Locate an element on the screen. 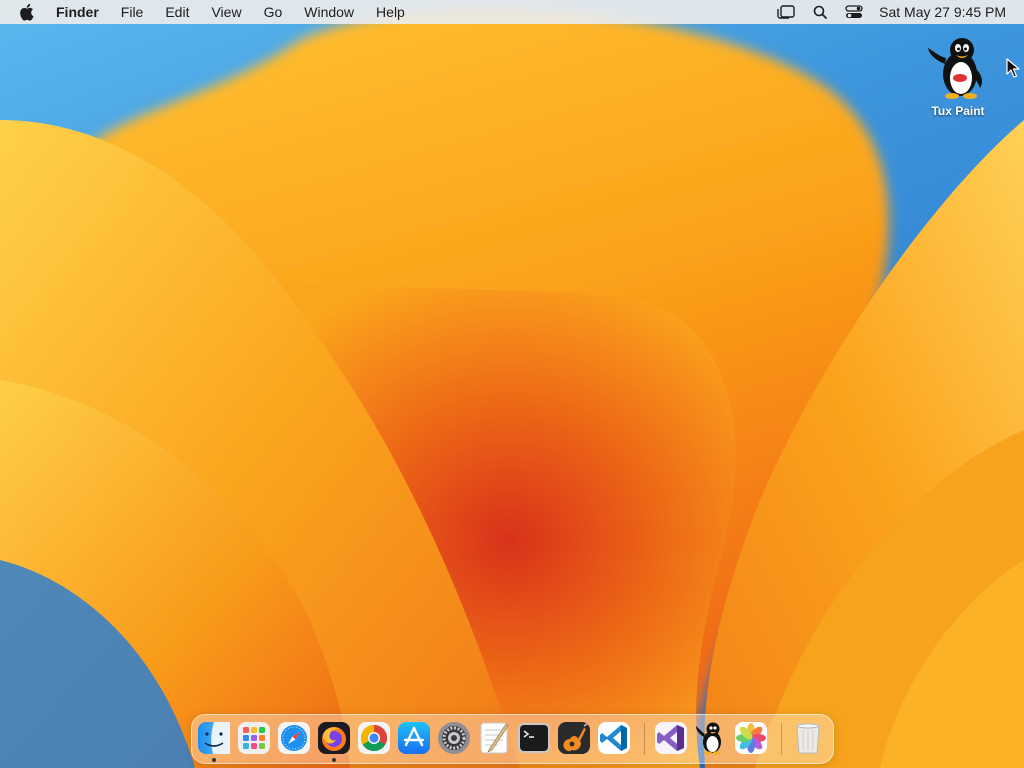 The height and width of the screenshot is (768, 1024). desktop-icon-tux-paint: Tux Paint is located at coordinates (958, 76).